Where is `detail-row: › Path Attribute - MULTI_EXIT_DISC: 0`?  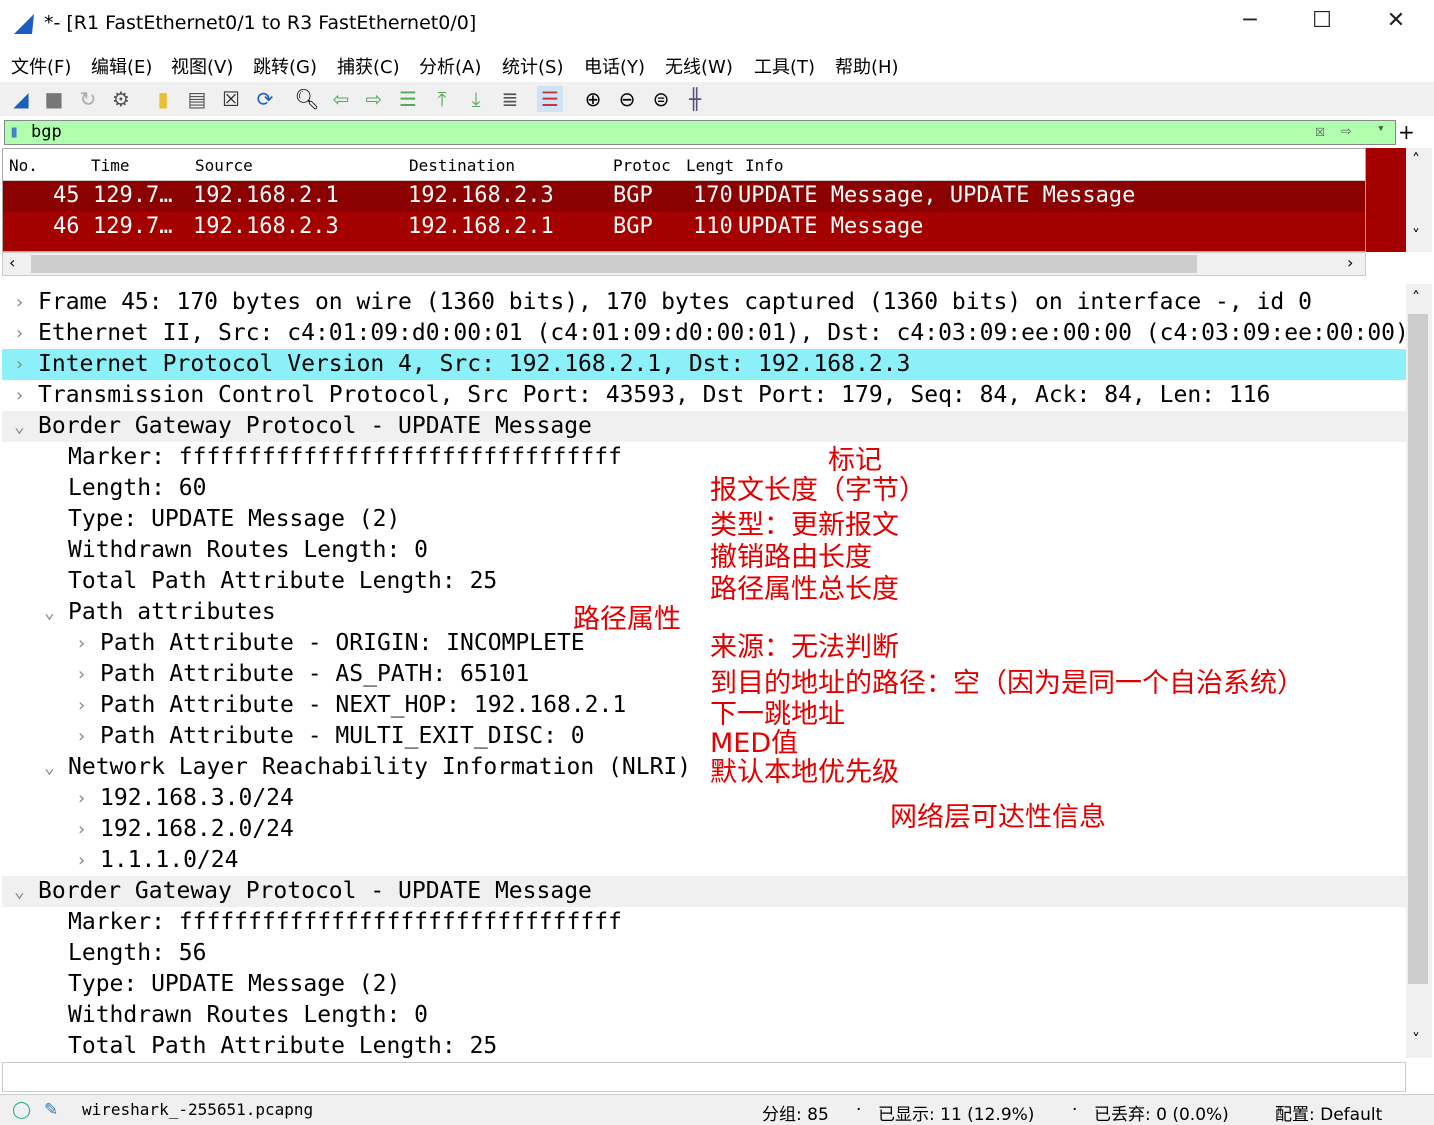 detail-row: › Path Attribute - MULTI_EXIT_DISC: 0 is located at coordinates (704, 736).